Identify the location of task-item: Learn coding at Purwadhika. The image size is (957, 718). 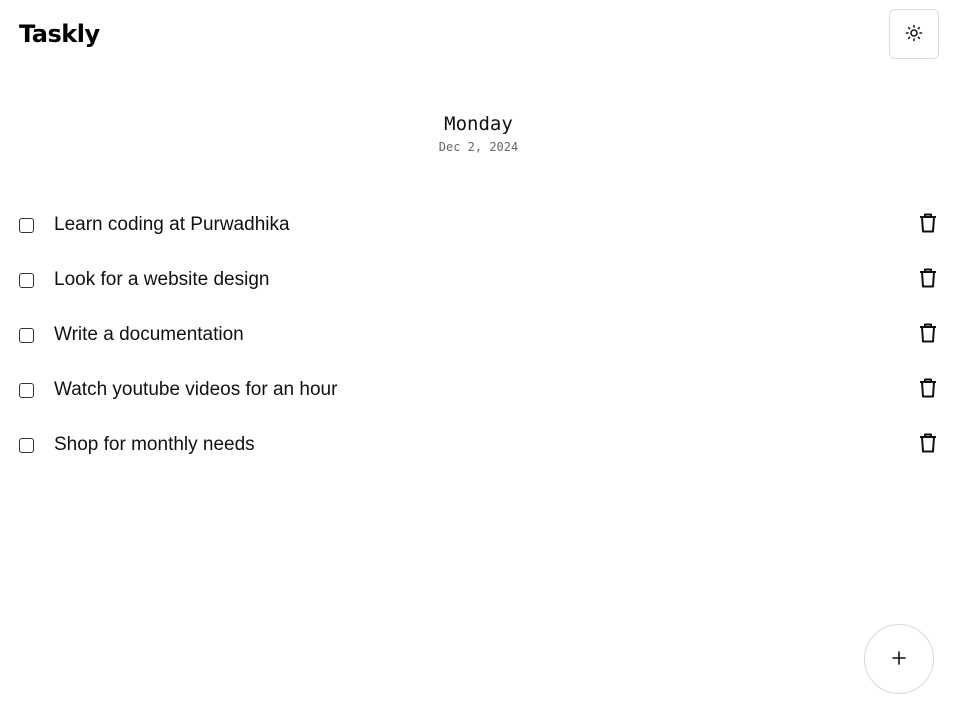
(478, 225).